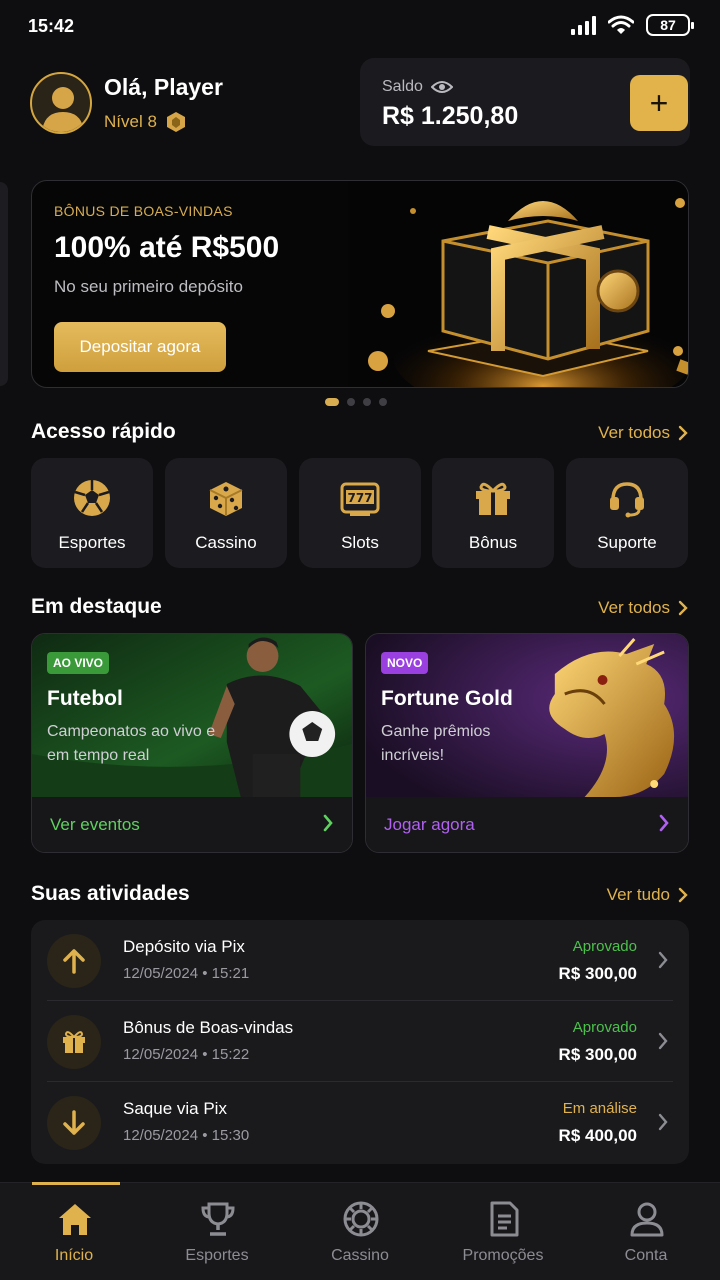 This screenshot has width=720, height=1280. I want to click on quick-item-label: Esportes, so click(92, 542).